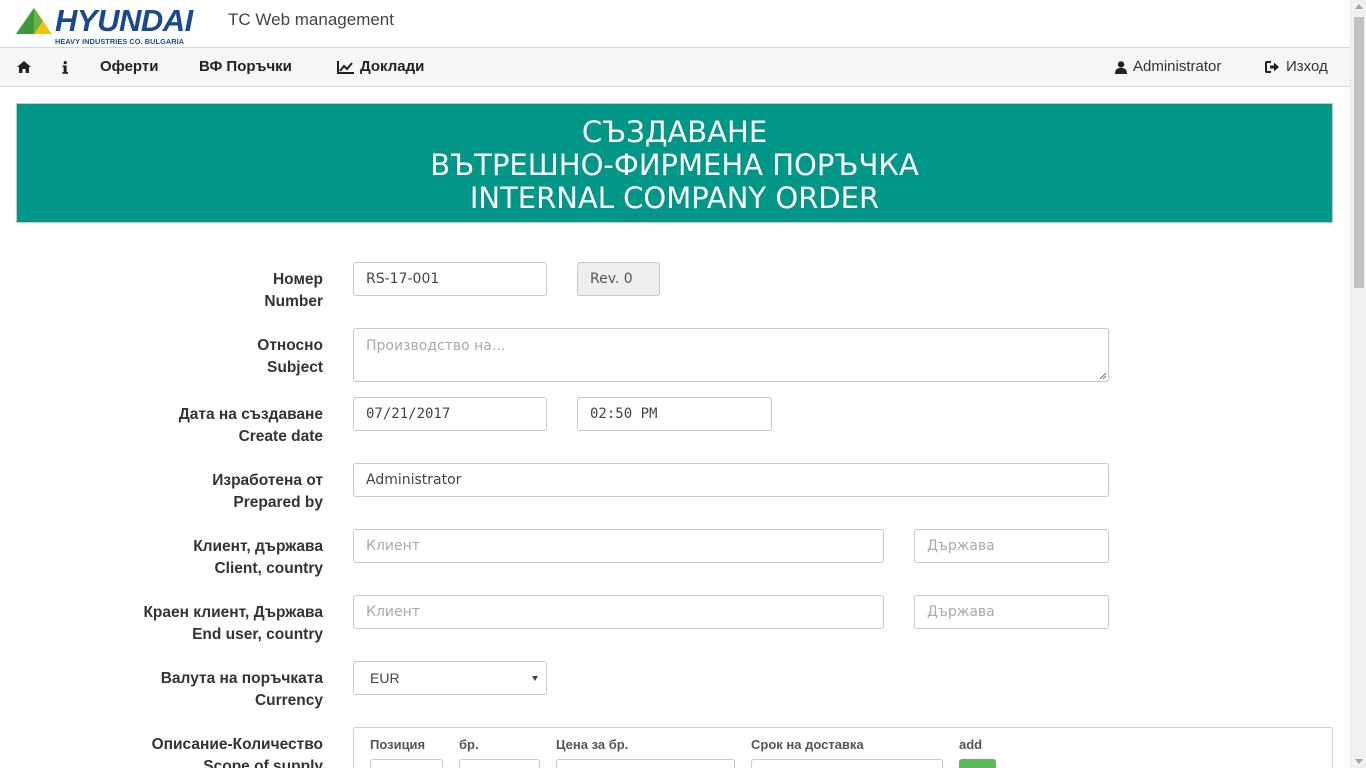 Image resolution: width=1366 pixels, height=768 pixels. I want to click on chevron-down-icon, so click(535, 678).